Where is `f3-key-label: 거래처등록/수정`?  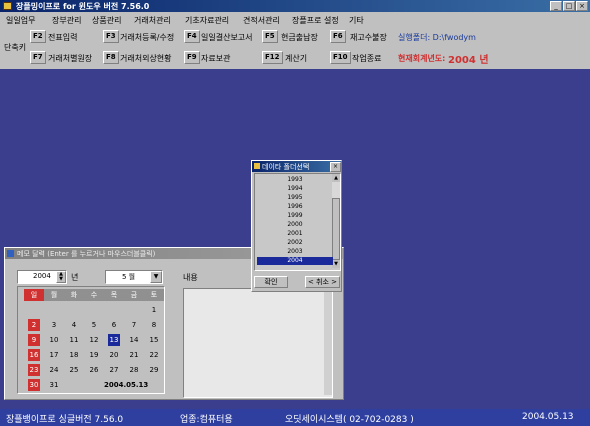
f3-key-label: 거래처등록/수정 is located at coordinates (147, 37).